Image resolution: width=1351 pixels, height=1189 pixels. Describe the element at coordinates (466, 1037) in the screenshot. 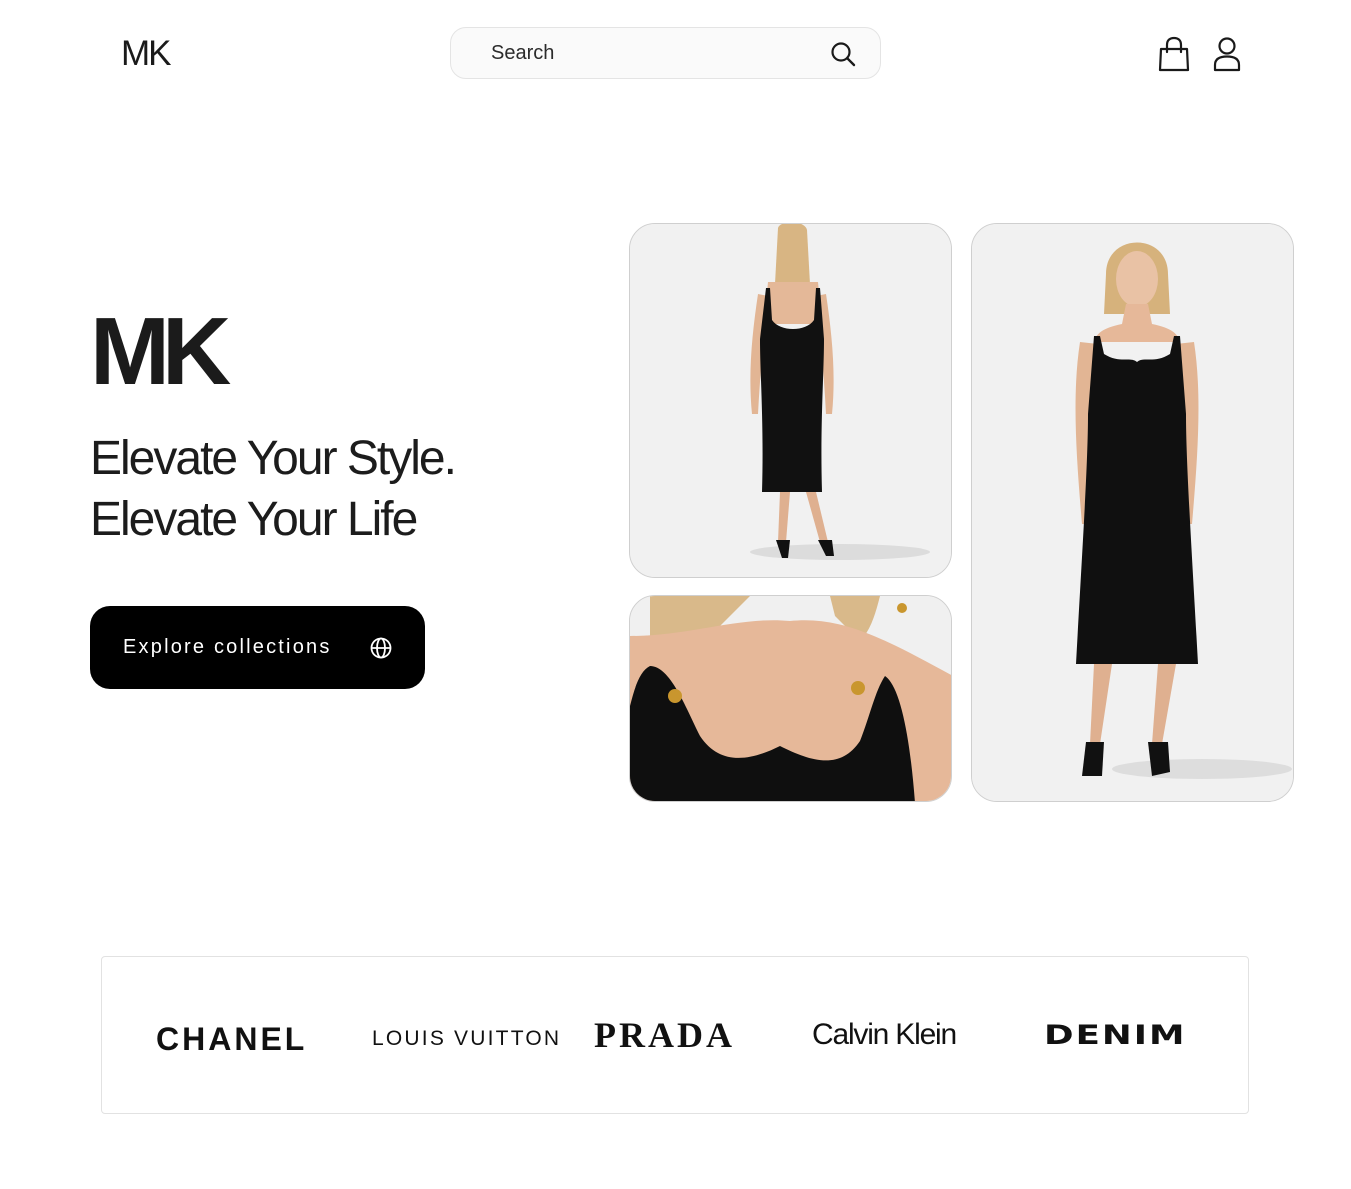

I see `brand-logo-louis-vuitton: LOUIS VUITTON` at that location.